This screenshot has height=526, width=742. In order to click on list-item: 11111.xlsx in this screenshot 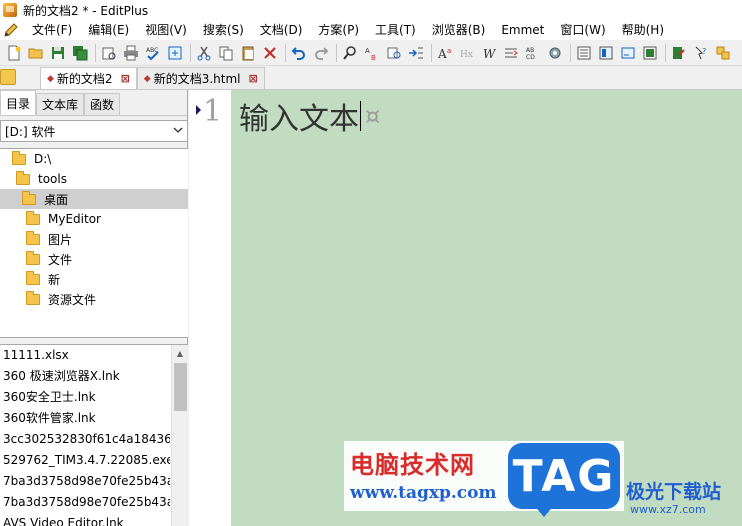, I will do `click(85, 355)`.